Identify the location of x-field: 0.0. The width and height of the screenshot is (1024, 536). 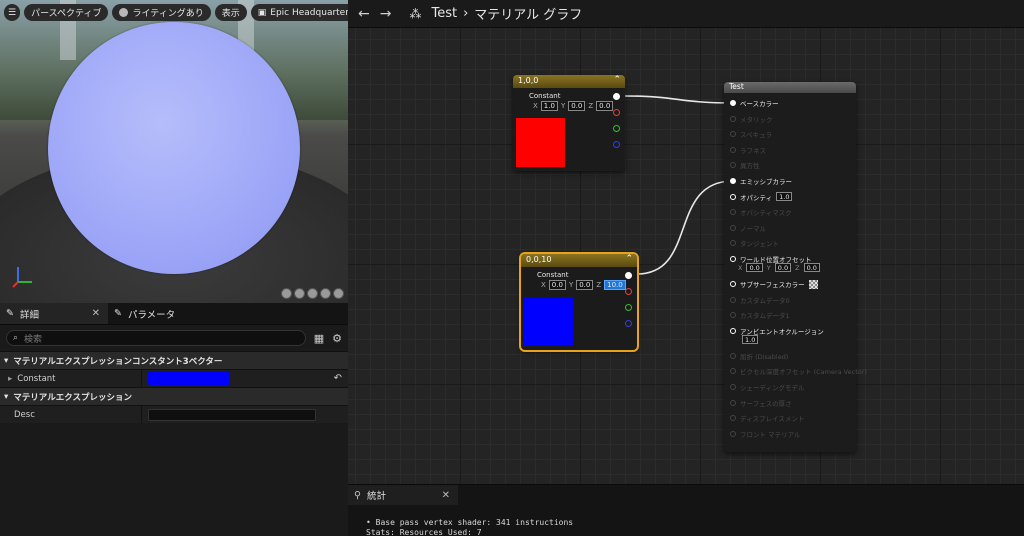
(557, 285).